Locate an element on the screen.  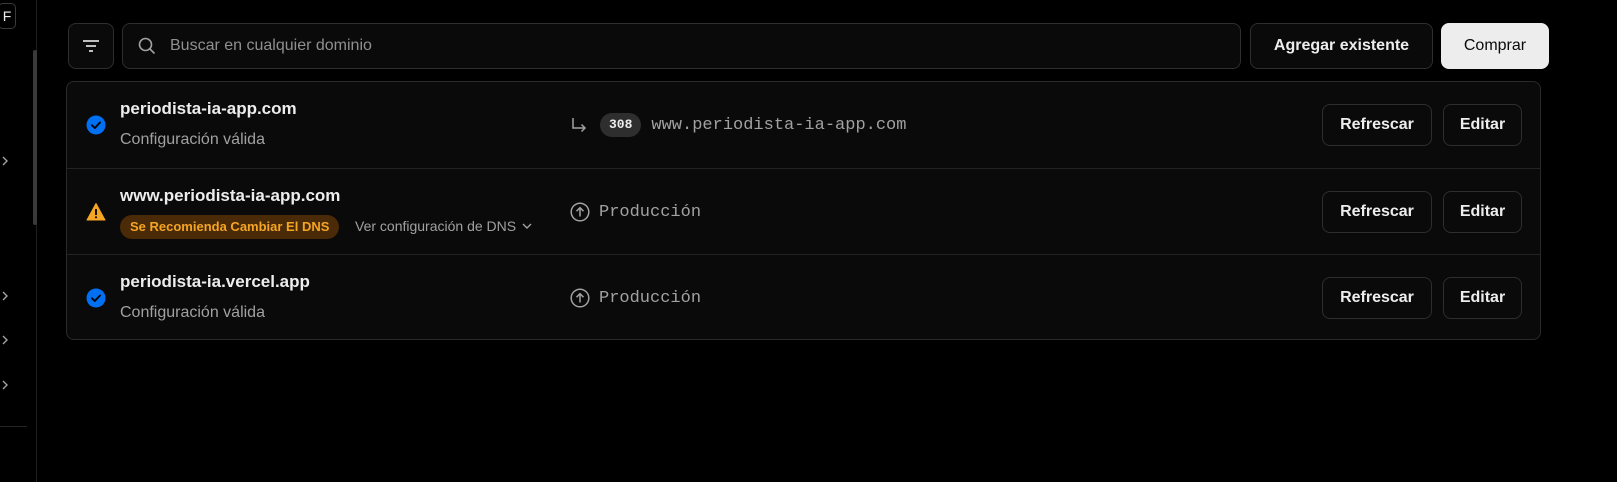
sidebar: F is located at coordinates (18, 241).